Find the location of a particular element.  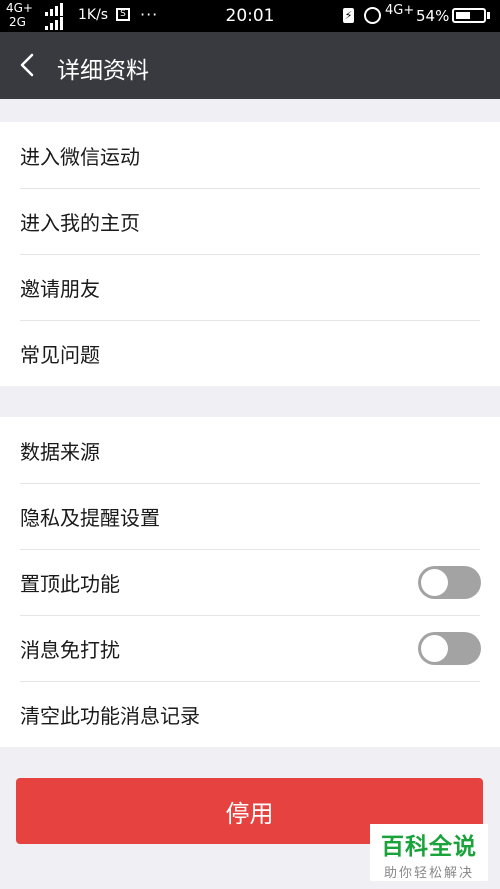

list-item-my-homepage: 进入我的主页 is located at coordinates (250, 221).